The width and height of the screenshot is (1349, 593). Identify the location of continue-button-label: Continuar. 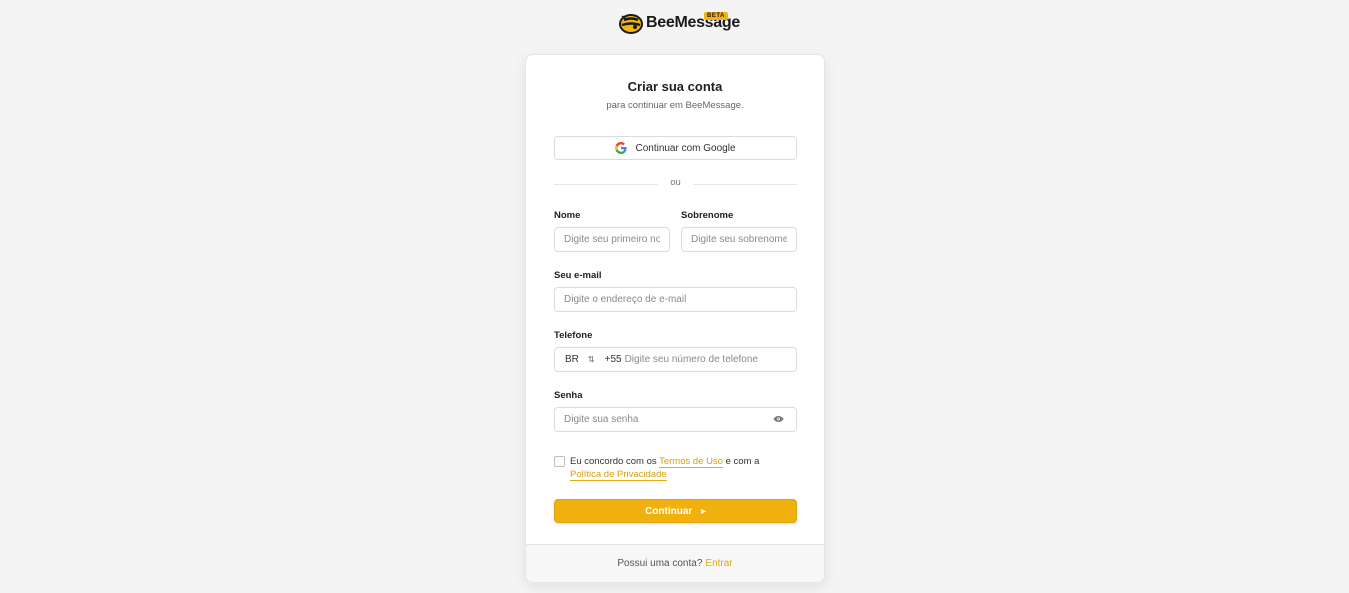
(669, 511).